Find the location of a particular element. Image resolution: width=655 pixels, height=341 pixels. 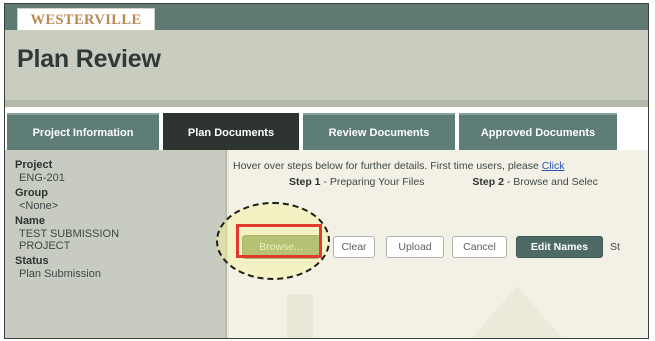

group-value: <None> is located at coordinates (39, 206).